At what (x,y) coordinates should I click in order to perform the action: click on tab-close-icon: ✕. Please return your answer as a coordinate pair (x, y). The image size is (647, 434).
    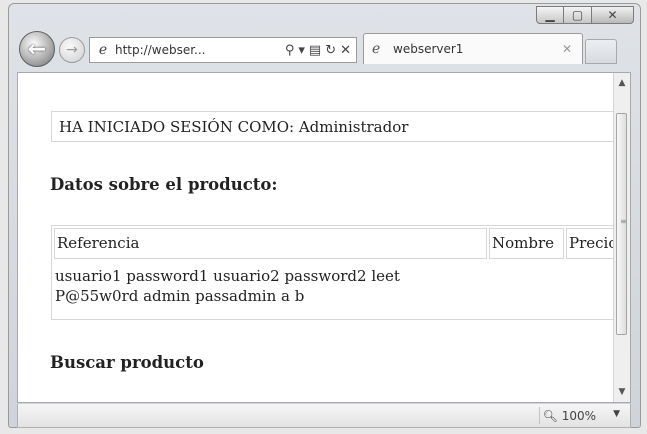
    Looking at the image, I should click on (567, 49).